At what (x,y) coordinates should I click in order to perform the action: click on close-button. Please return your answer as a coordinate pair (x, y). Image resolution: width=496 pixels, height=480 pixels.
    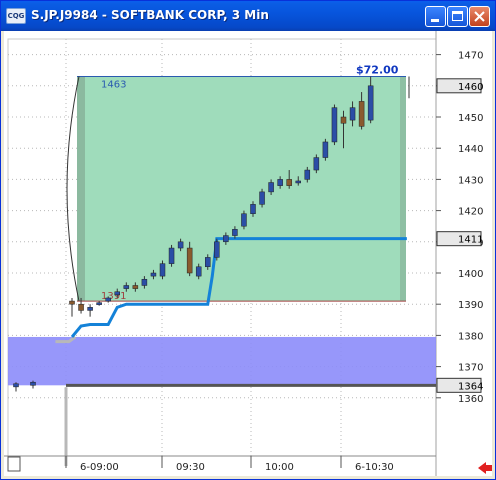
    Looking at the image, I should click on (479, 16).